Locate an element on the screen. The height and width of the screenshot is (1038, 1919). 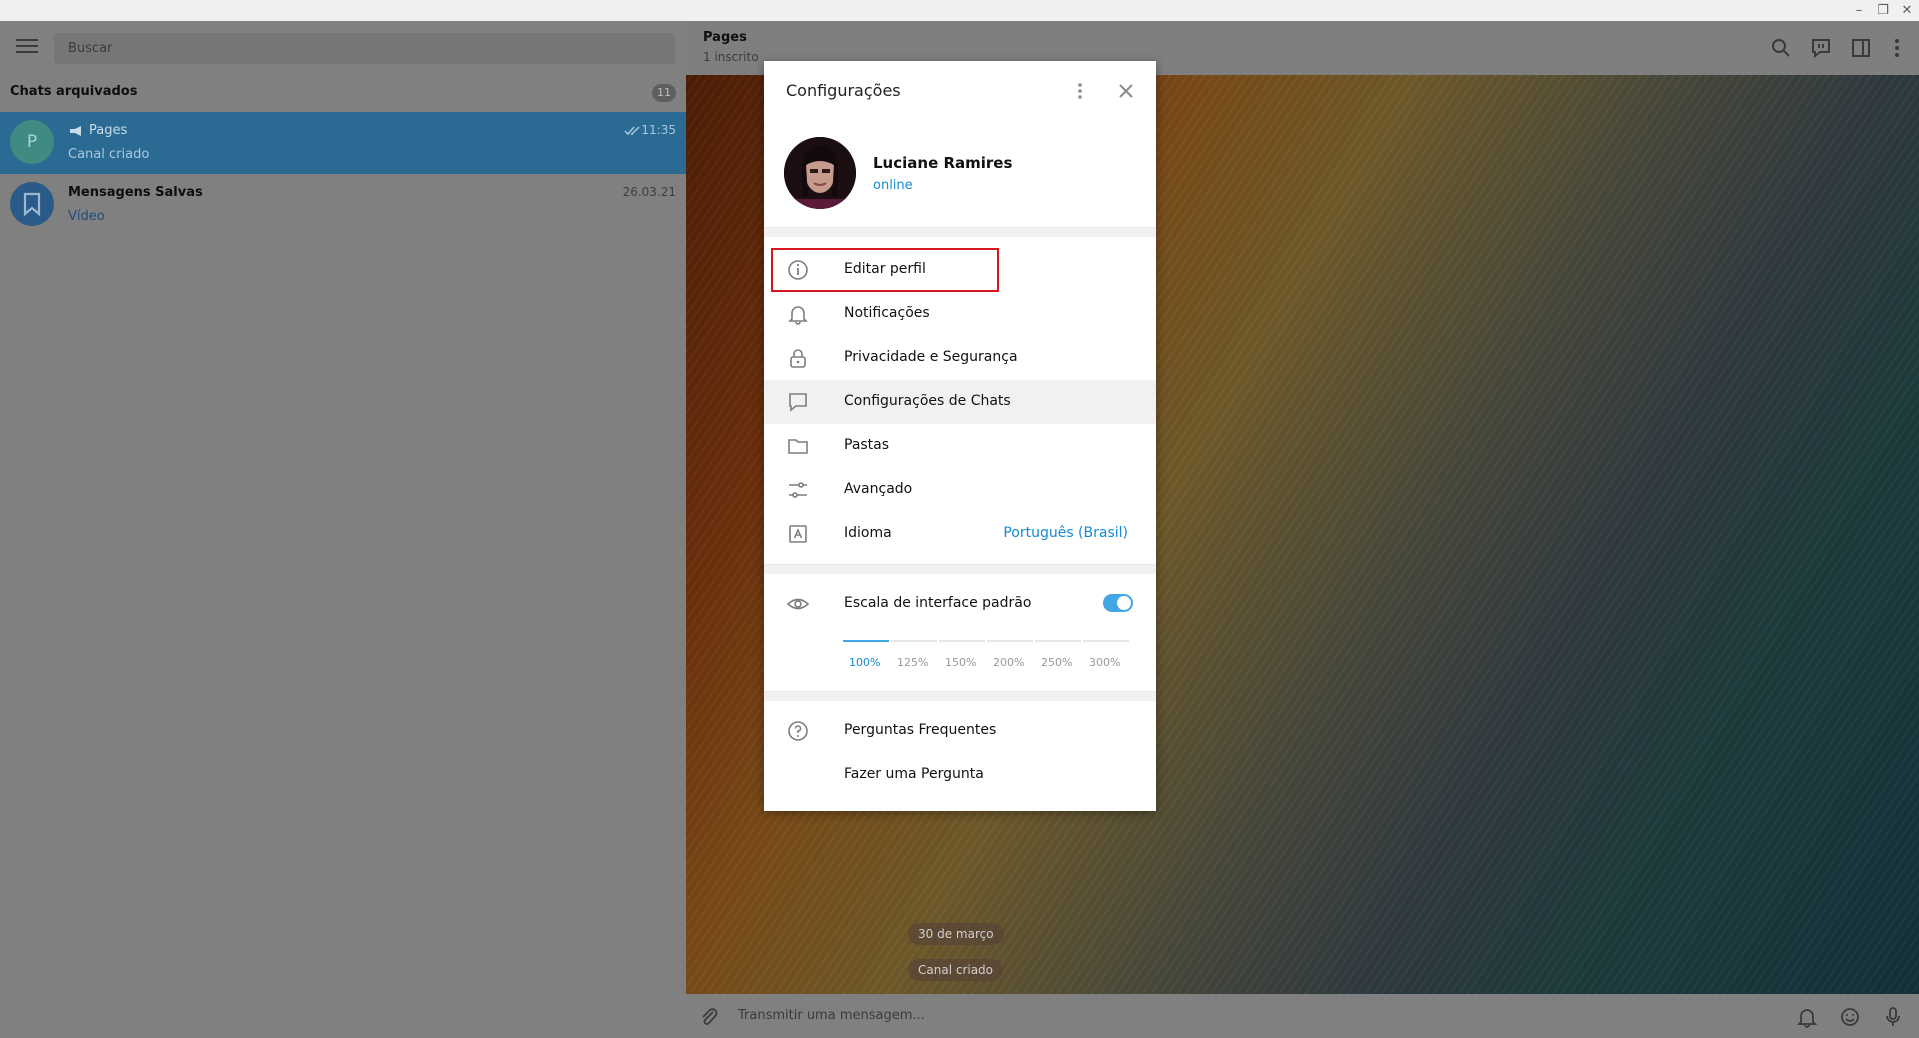
menu-item-label: Idioma is located at coordinates (868, 533).